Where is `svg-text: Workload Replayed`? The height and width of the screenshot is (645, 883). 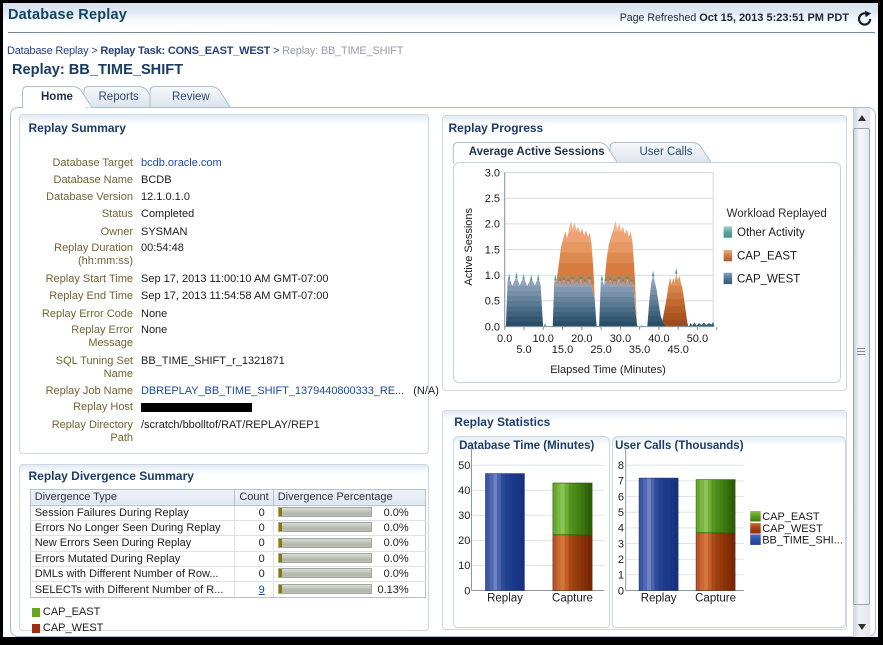 svg-text: Workload Replayed is located at coordinates (777, 214).